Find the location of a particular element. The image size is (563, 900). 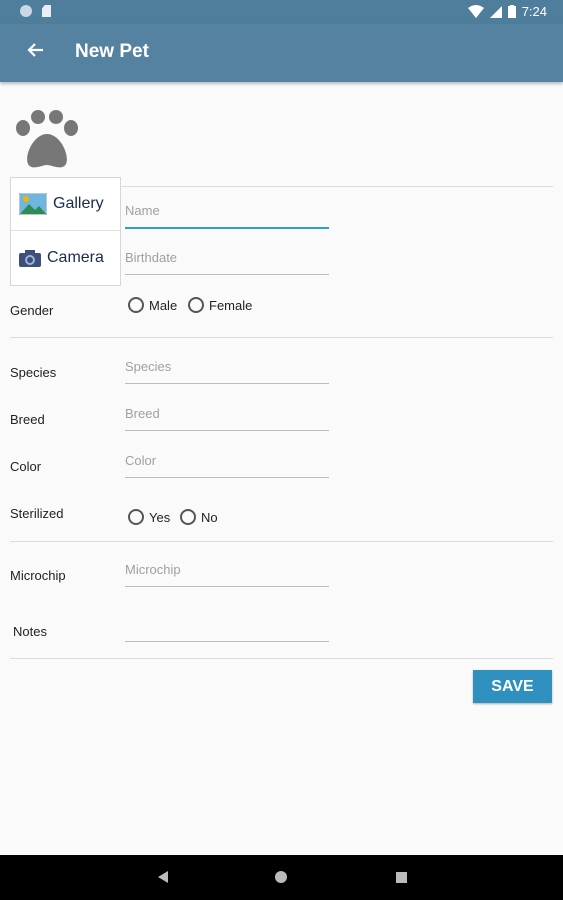

wifi-icon is located at coordinates (475, 11).